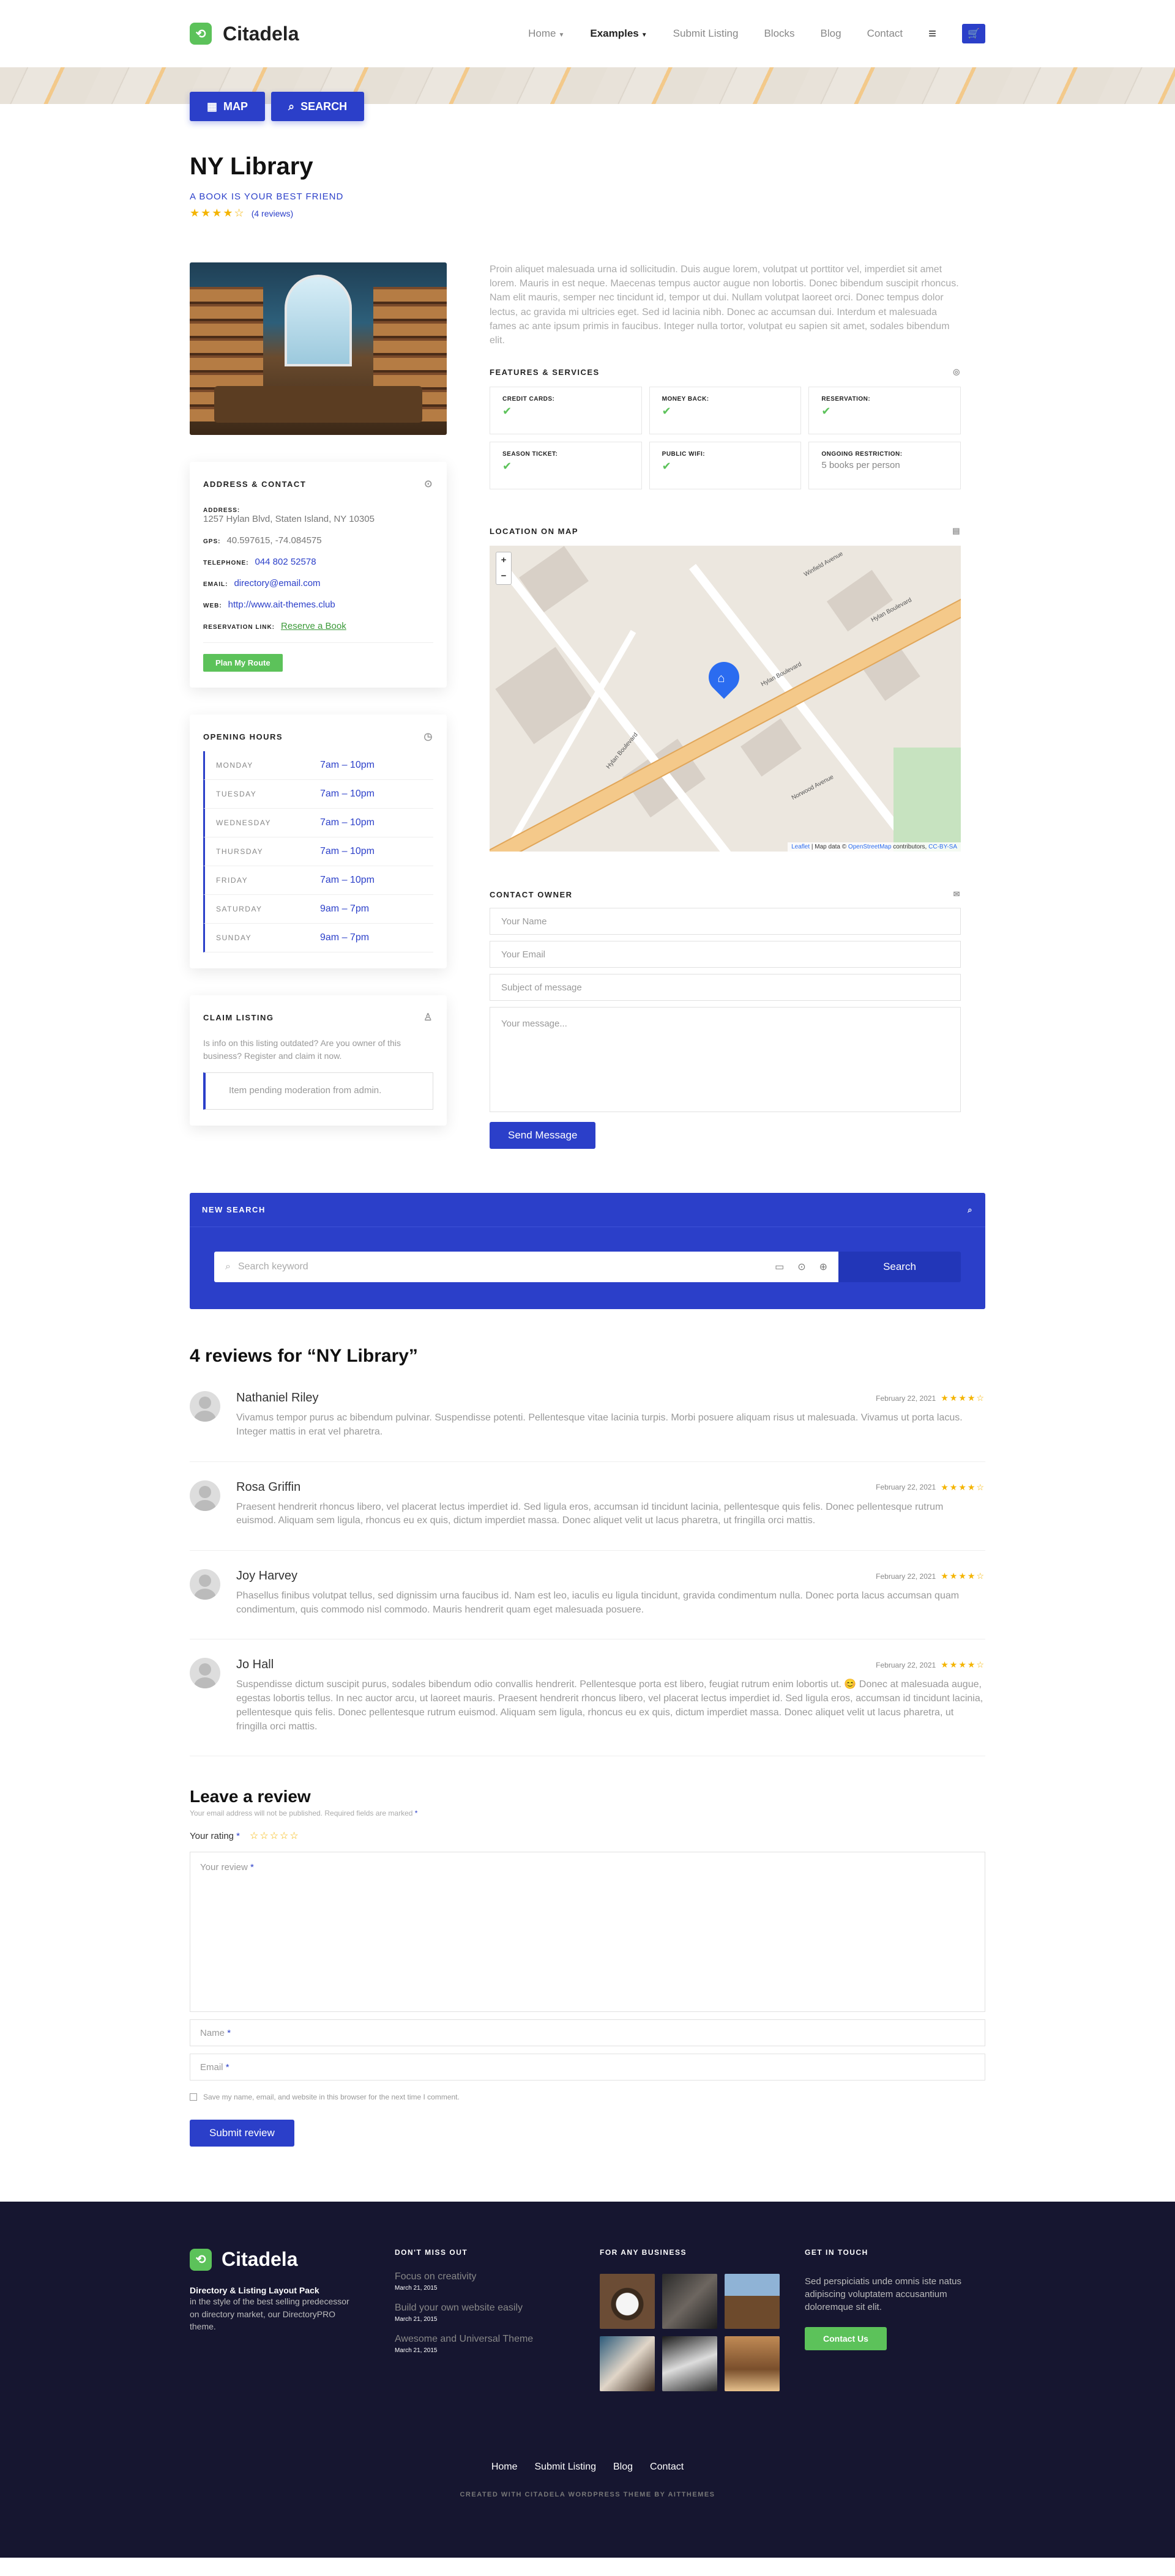  What do you see at coordinates (504, 2467) in the screenshot?
I see `footer-nav-home: Home` at bounding box center [504, 2467].